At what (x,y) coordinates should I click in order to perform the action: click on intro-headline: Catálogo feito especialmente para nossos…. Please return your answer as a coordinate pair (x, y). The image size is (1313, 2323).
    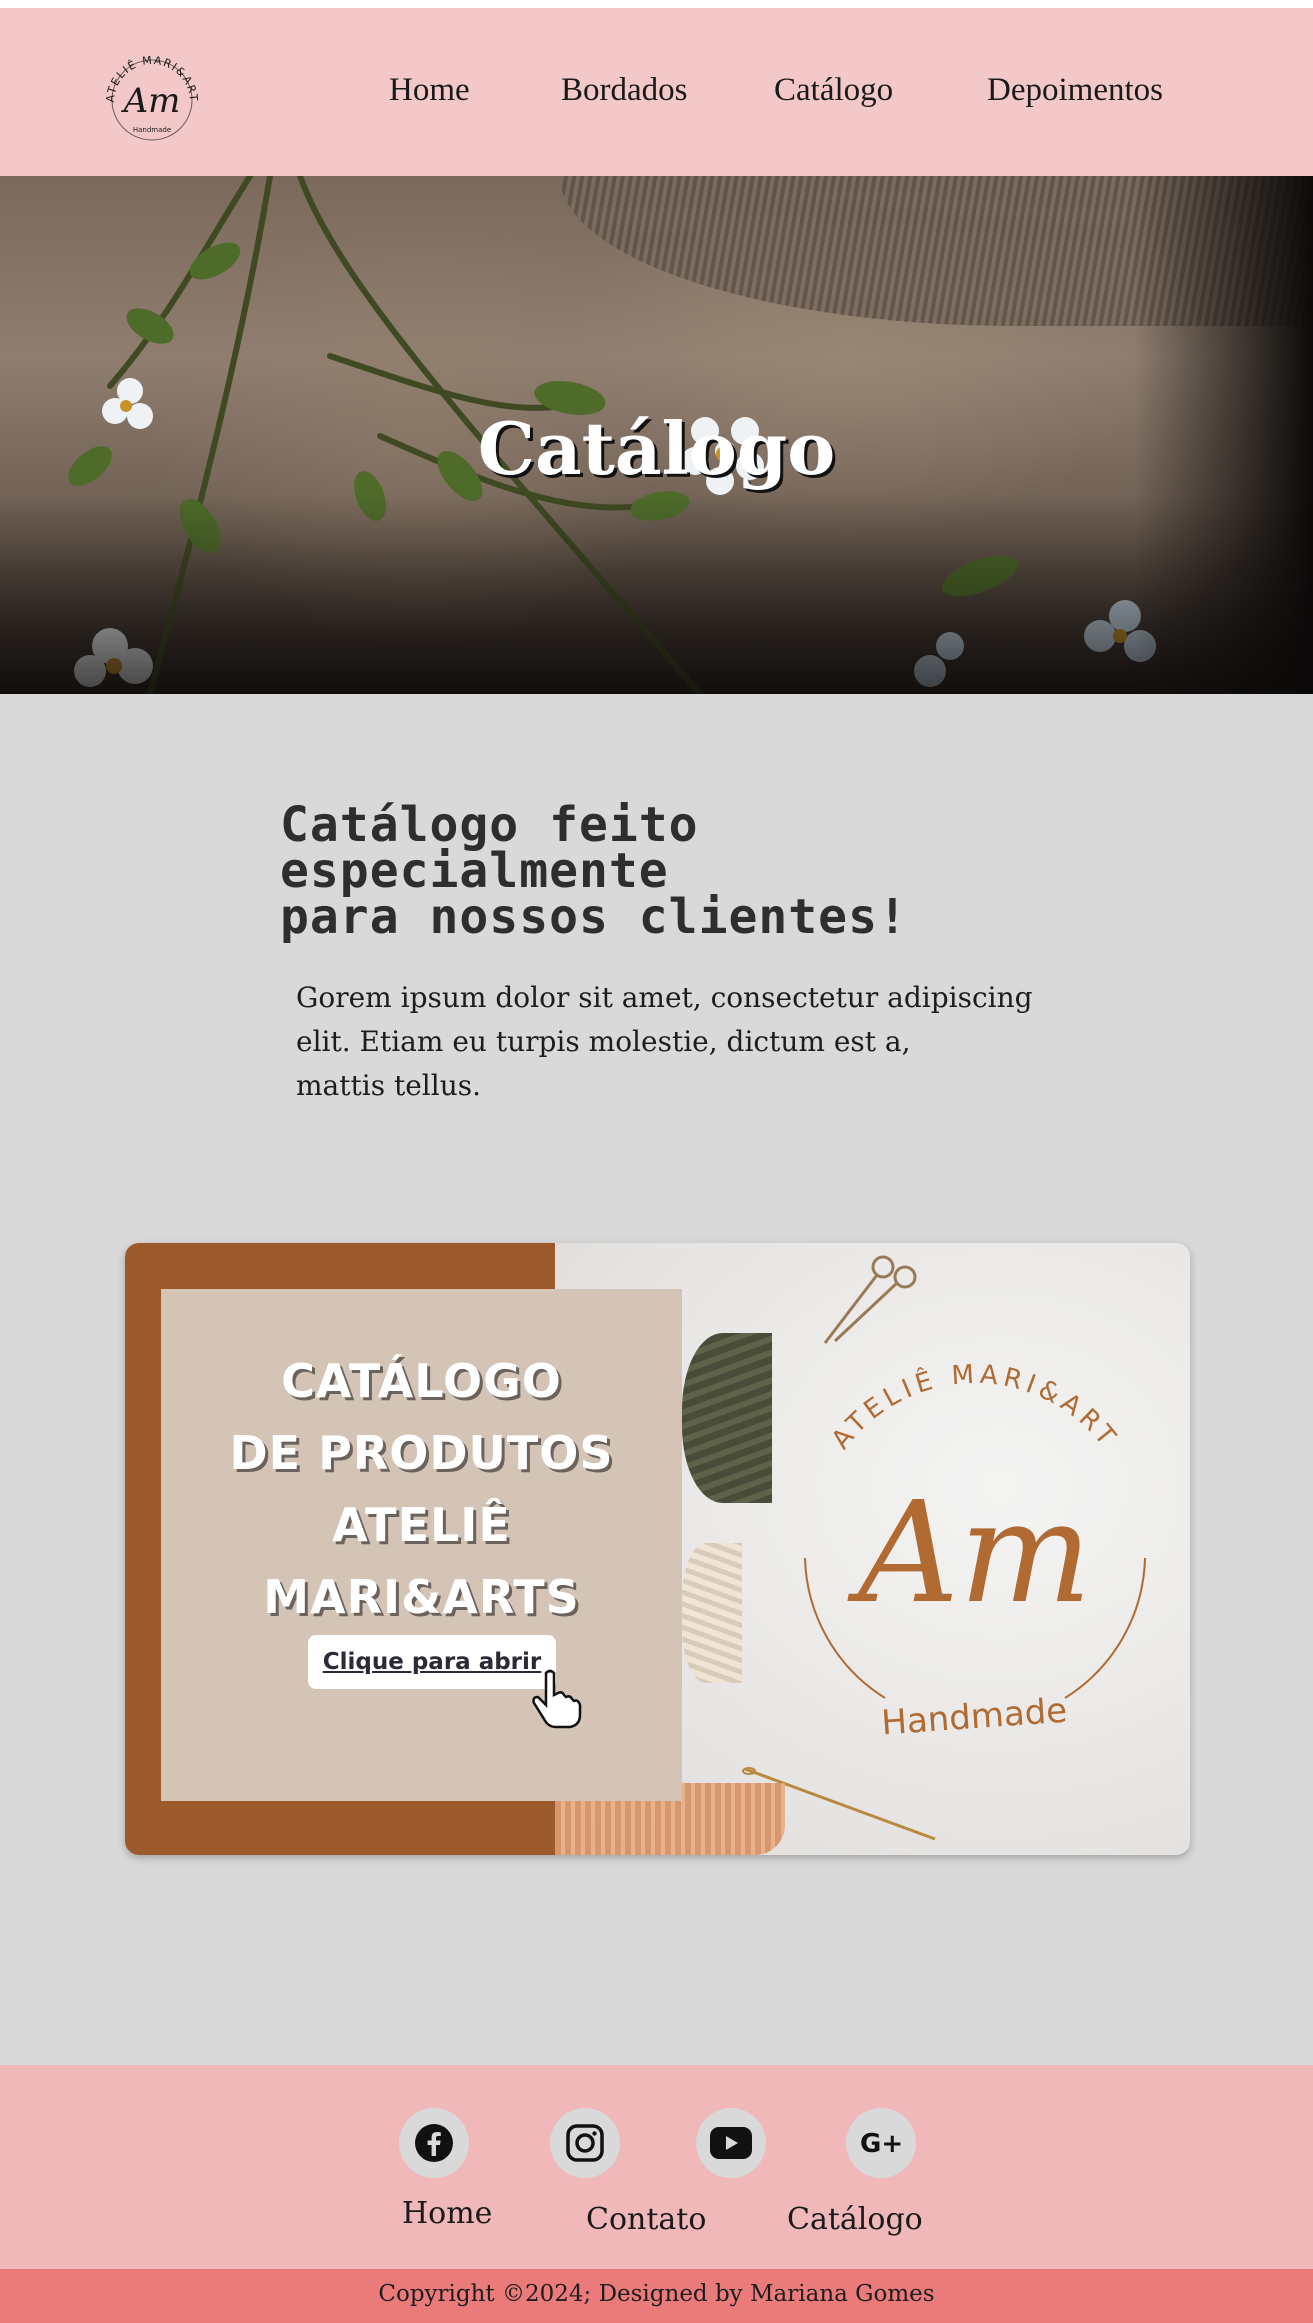
    Looking at the image, I should click on (680, 871).